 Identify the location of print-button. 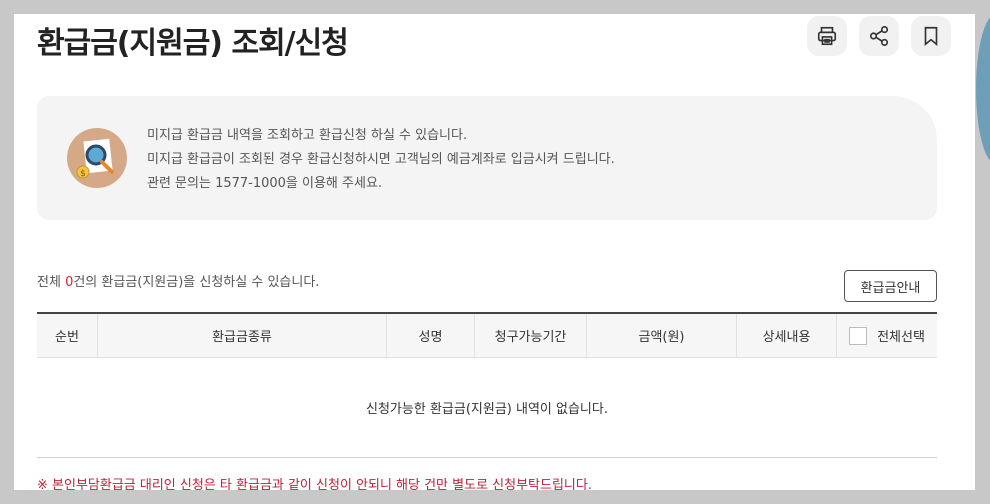
(827, 36).